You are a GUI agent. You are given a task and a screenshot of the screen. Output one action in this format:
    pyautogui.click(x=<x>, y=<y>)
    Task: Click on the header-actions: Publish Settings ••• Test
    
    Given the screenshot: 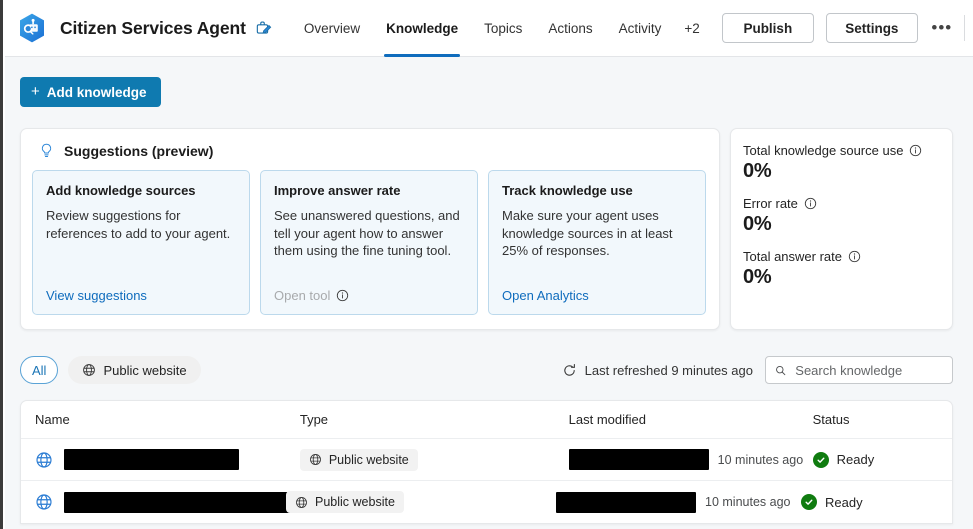 What is the action you would take?
    pyautogui.click(x=841, y=28)
    